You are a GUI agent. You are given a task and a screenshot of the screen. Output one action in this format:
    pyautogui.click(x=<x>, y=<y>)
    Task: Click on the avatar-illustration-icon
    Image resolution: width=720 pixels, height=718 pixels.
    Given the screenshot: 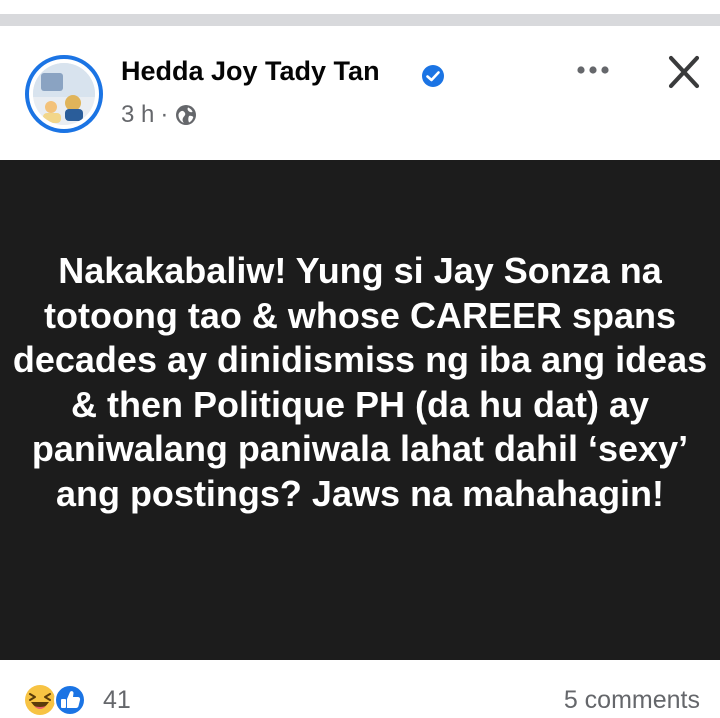 What is the action you would take?
    pyautogui.click(x=64, y=94)
    